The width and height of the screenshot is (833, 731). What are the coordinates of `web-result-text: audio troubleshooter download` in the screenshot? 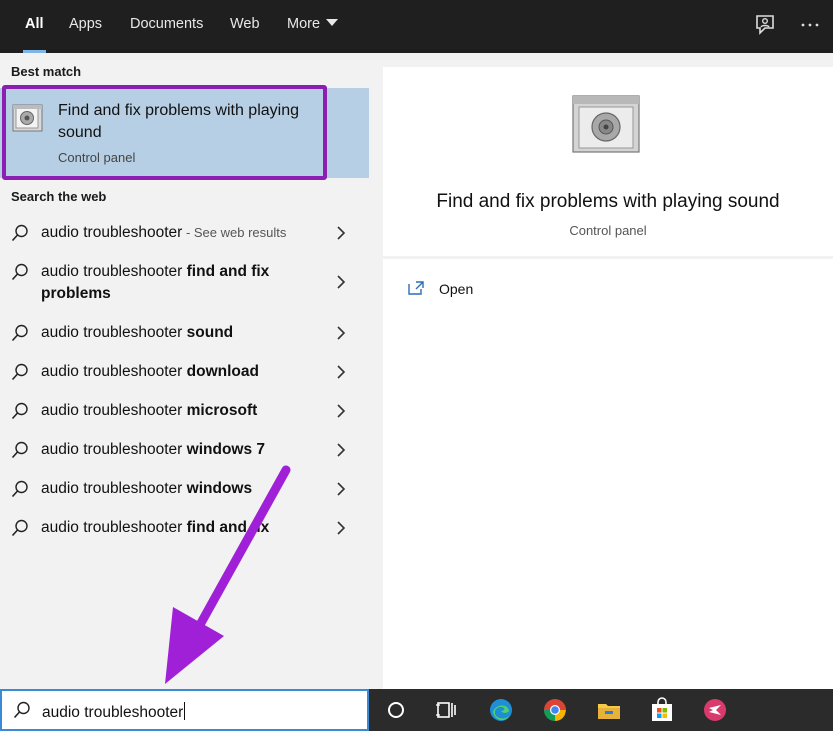 It's located at (181, 372).